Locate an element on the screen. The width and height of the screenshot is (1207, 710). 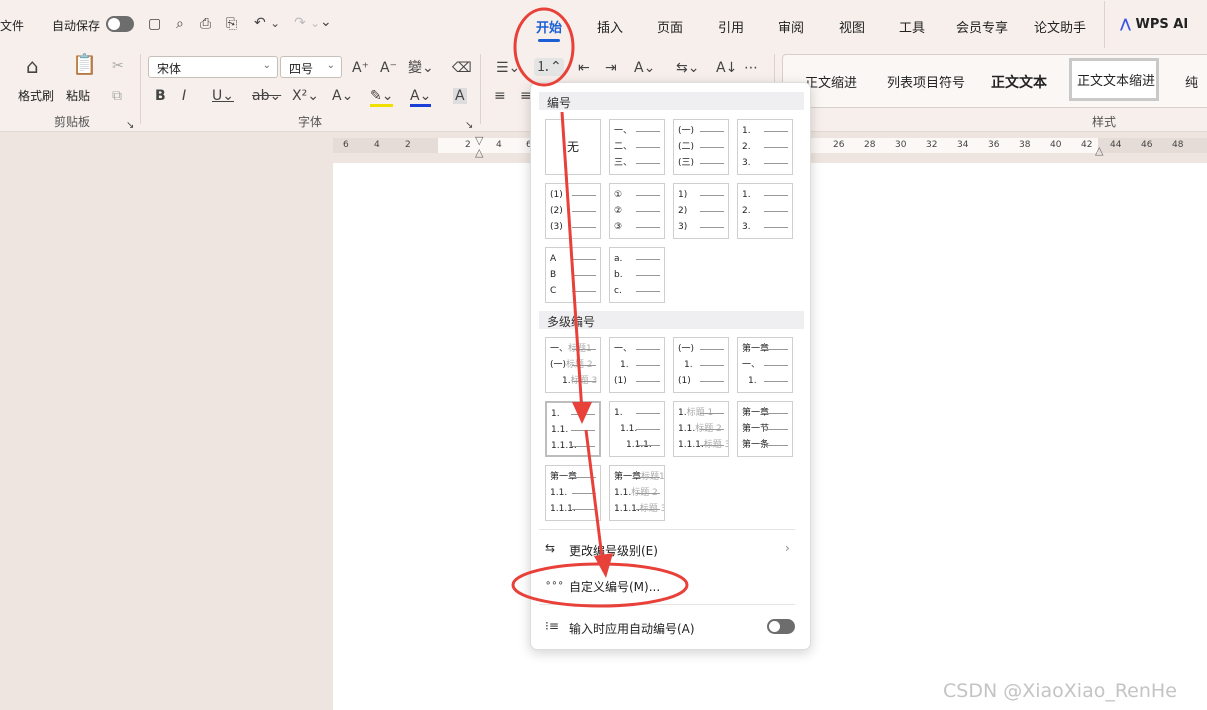
styles-gallery: 正文缩进 列表项目符号 正文文本 正文文本缩进 纯 is located at coordinates (994, 81).